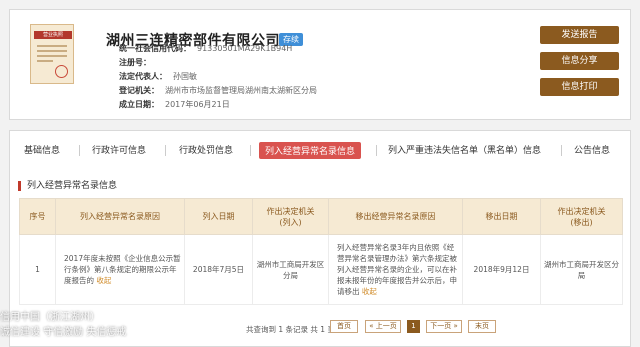 Image resolution: width=640 pixels, height=347 pixels. I want to click on watermark-line-2: 诚信建设 守信激励 失信惩戒, so click(63, 332).